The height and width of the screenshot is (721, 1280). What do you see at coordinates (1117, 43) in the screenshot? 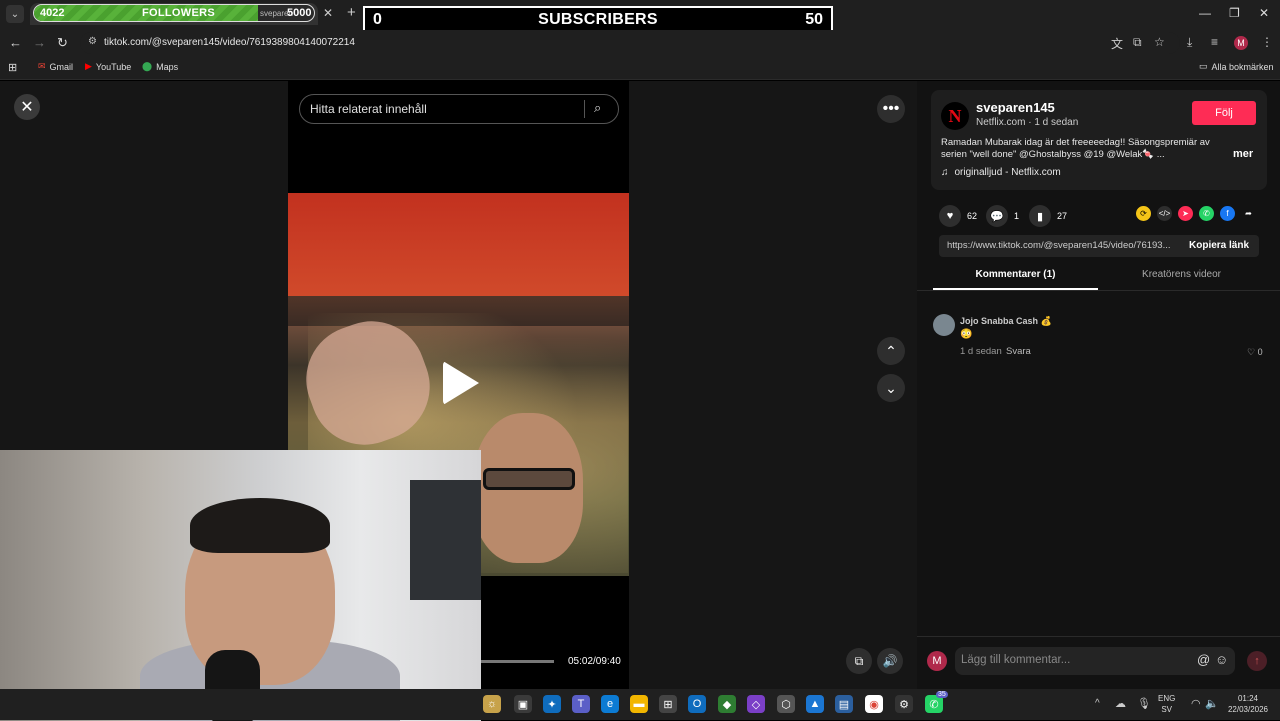
I see `translate-icon: 文` at bounding box center [1117, 43].